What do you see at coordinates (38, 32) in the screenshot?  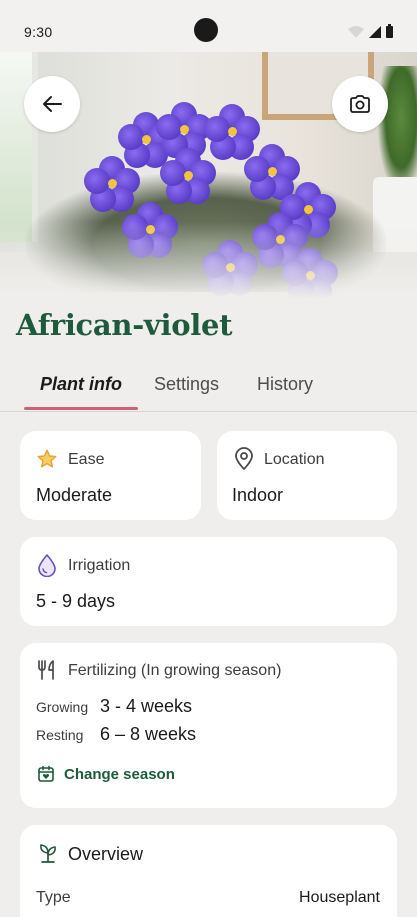 I see `status-time: 9:30` at bounding box center [38, 32].